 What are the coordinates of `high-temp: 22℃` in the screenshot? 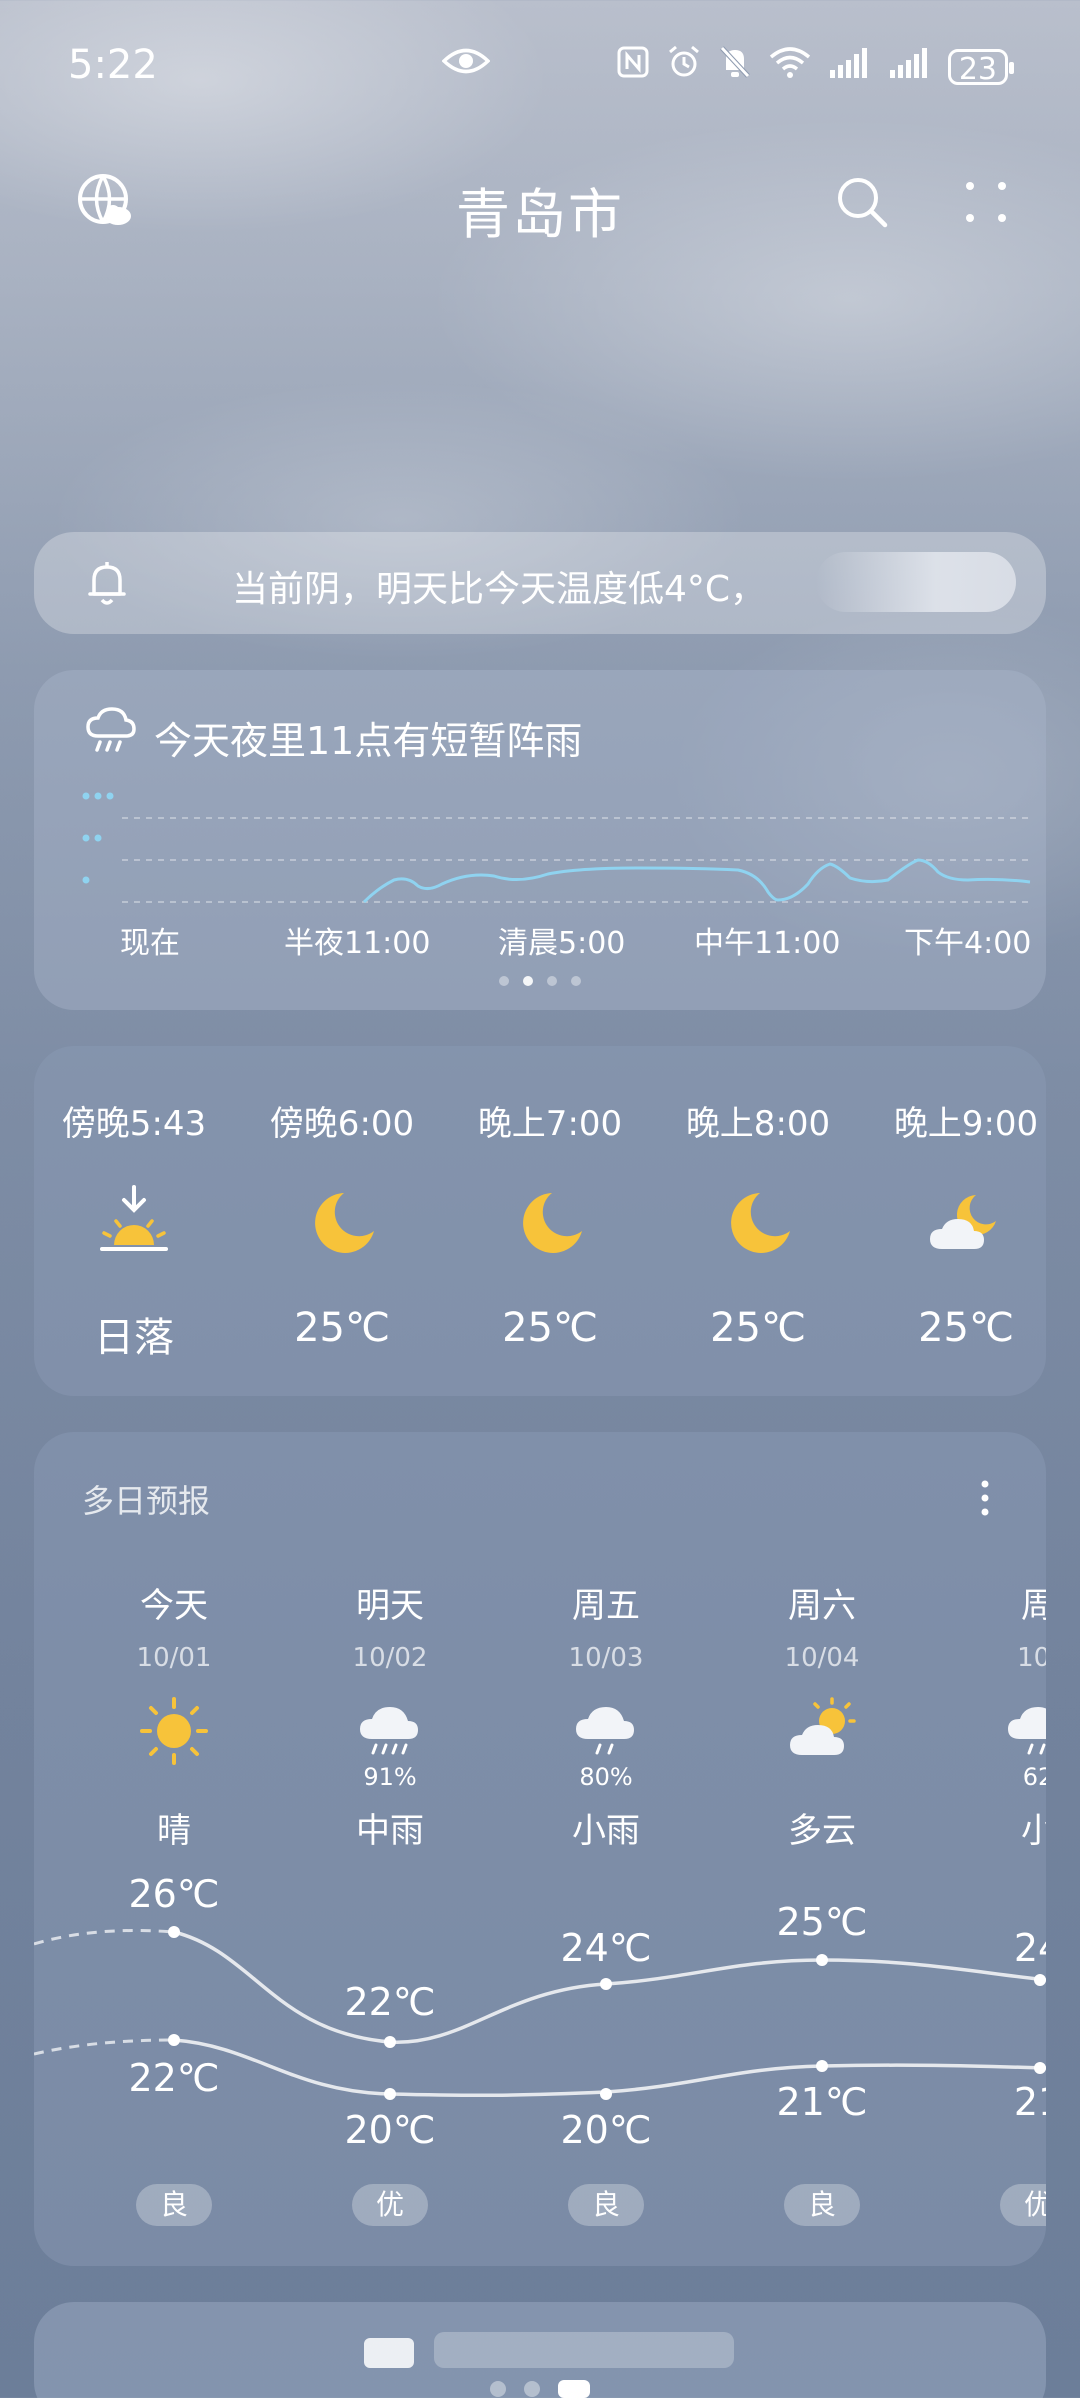 It's located at (390, 2002).